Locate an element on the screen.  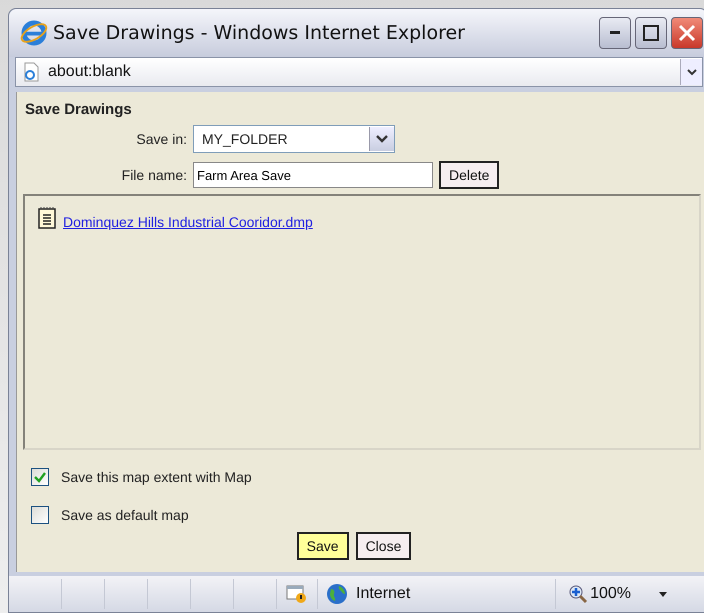
zoom-icon is located at coordinates (578, 594).